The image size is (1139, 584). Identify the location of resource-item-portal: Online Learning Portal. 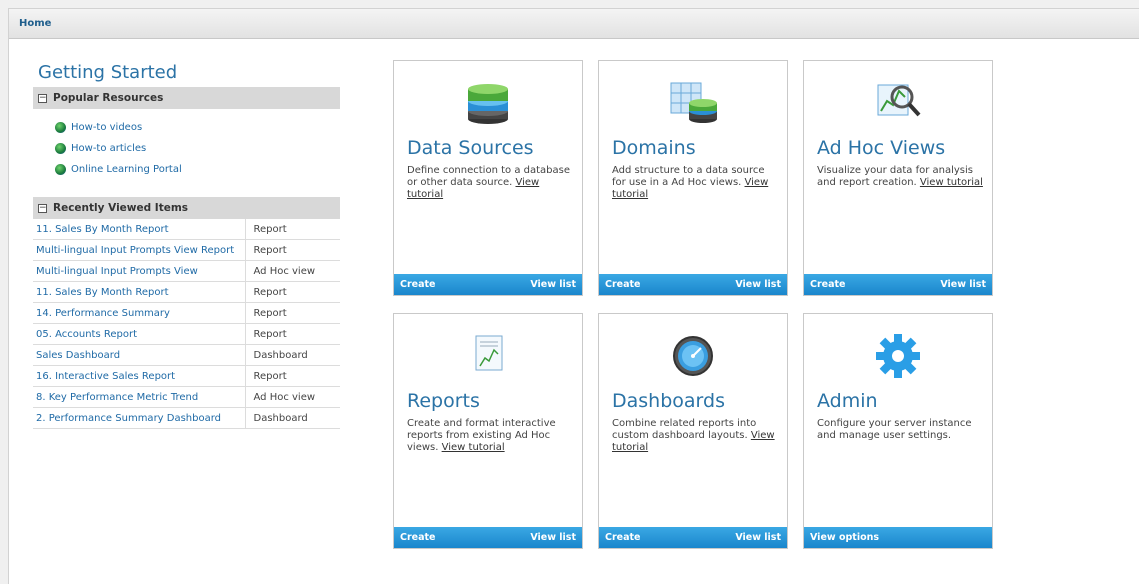
(197, 169).